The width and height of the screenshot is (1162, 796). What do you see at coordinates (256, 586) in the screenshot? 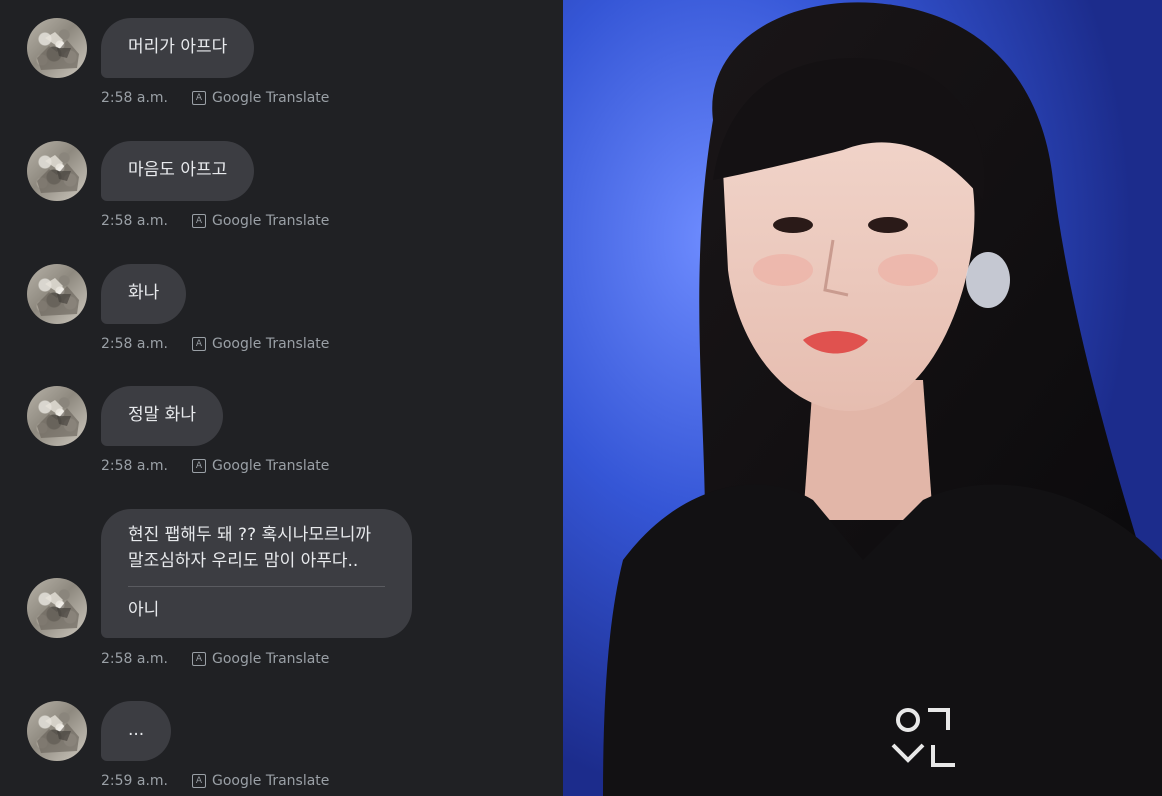
I see `quote-divider` at bounding box center [256, 586].